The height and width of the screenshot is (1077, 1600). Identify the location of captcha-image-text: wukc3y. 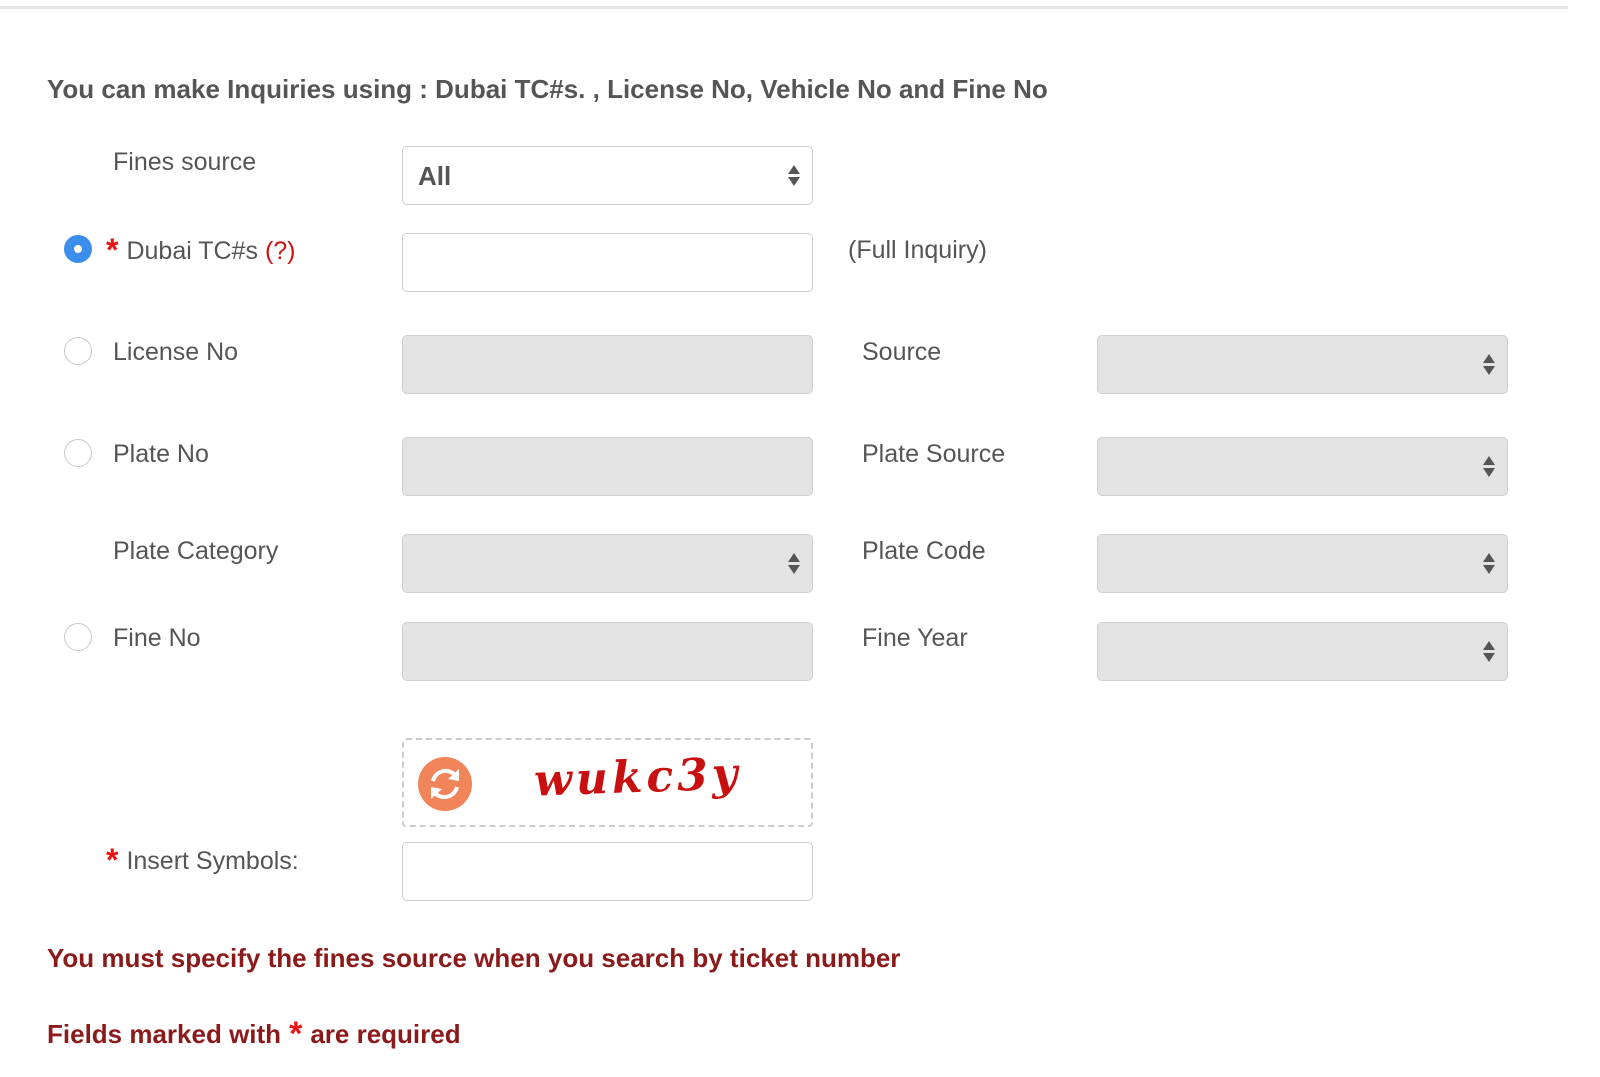
(638, 777).